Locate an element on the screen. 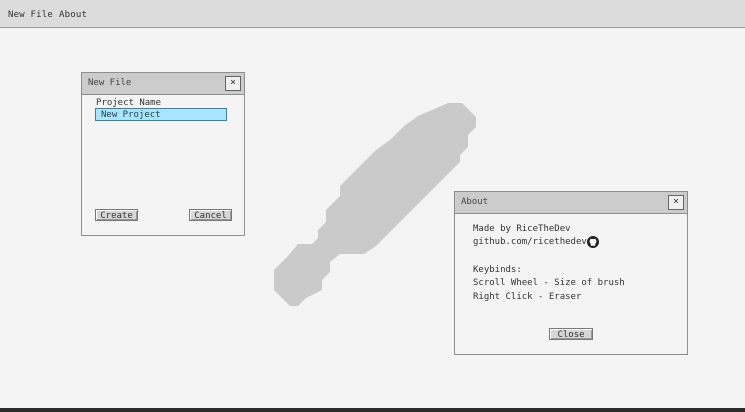 This screenshot has height=412, width=745. about-title: About is located at coordinates (475, 202).